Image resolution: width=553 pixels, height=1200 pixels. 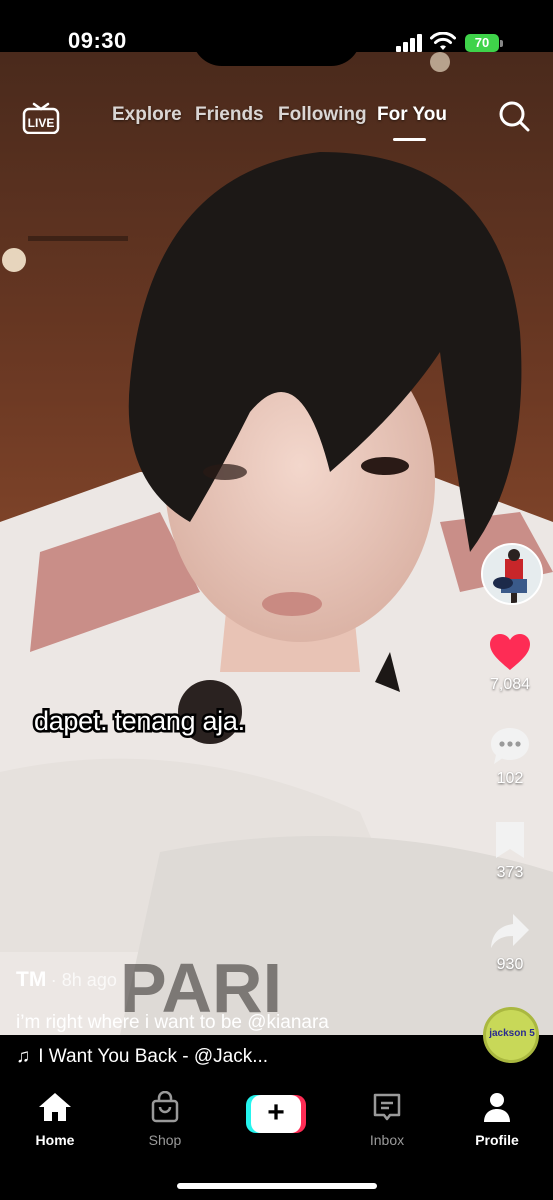 What do you see at coordinates (497, 1107) in the screenshot?
I see `profile-icon` at bounding box center [497, 1107].